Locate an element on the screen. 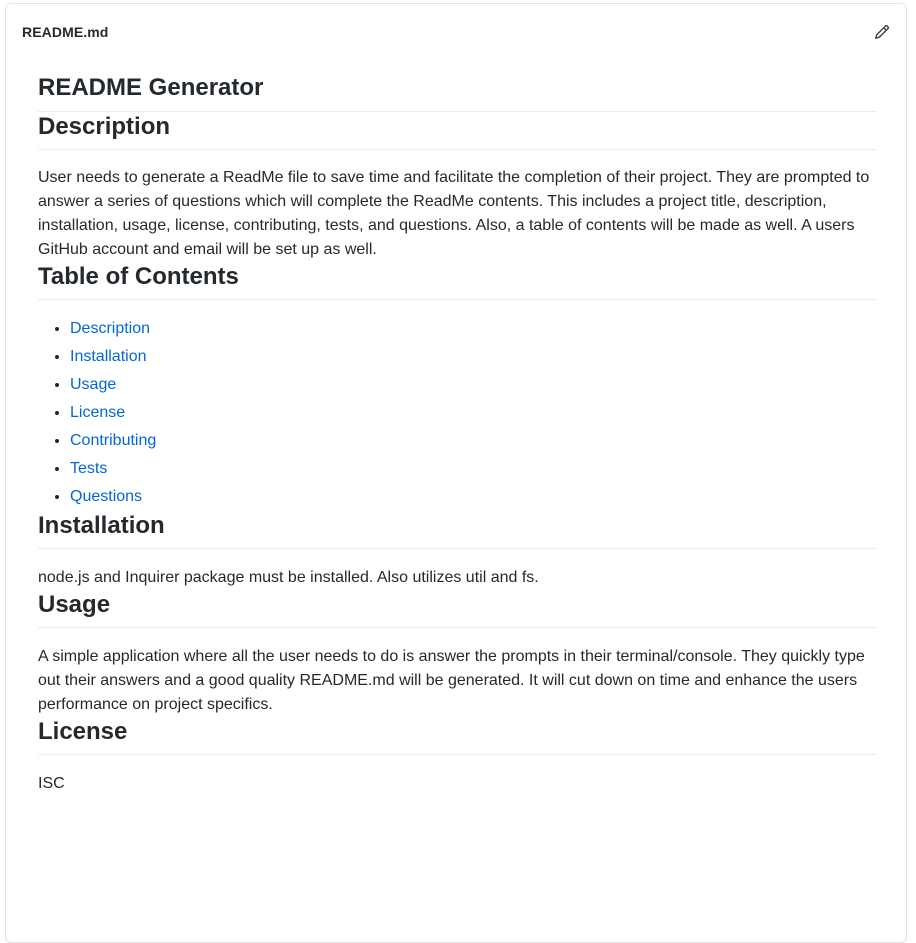  toc-item: Contributing is located at coordinates (473, 441).